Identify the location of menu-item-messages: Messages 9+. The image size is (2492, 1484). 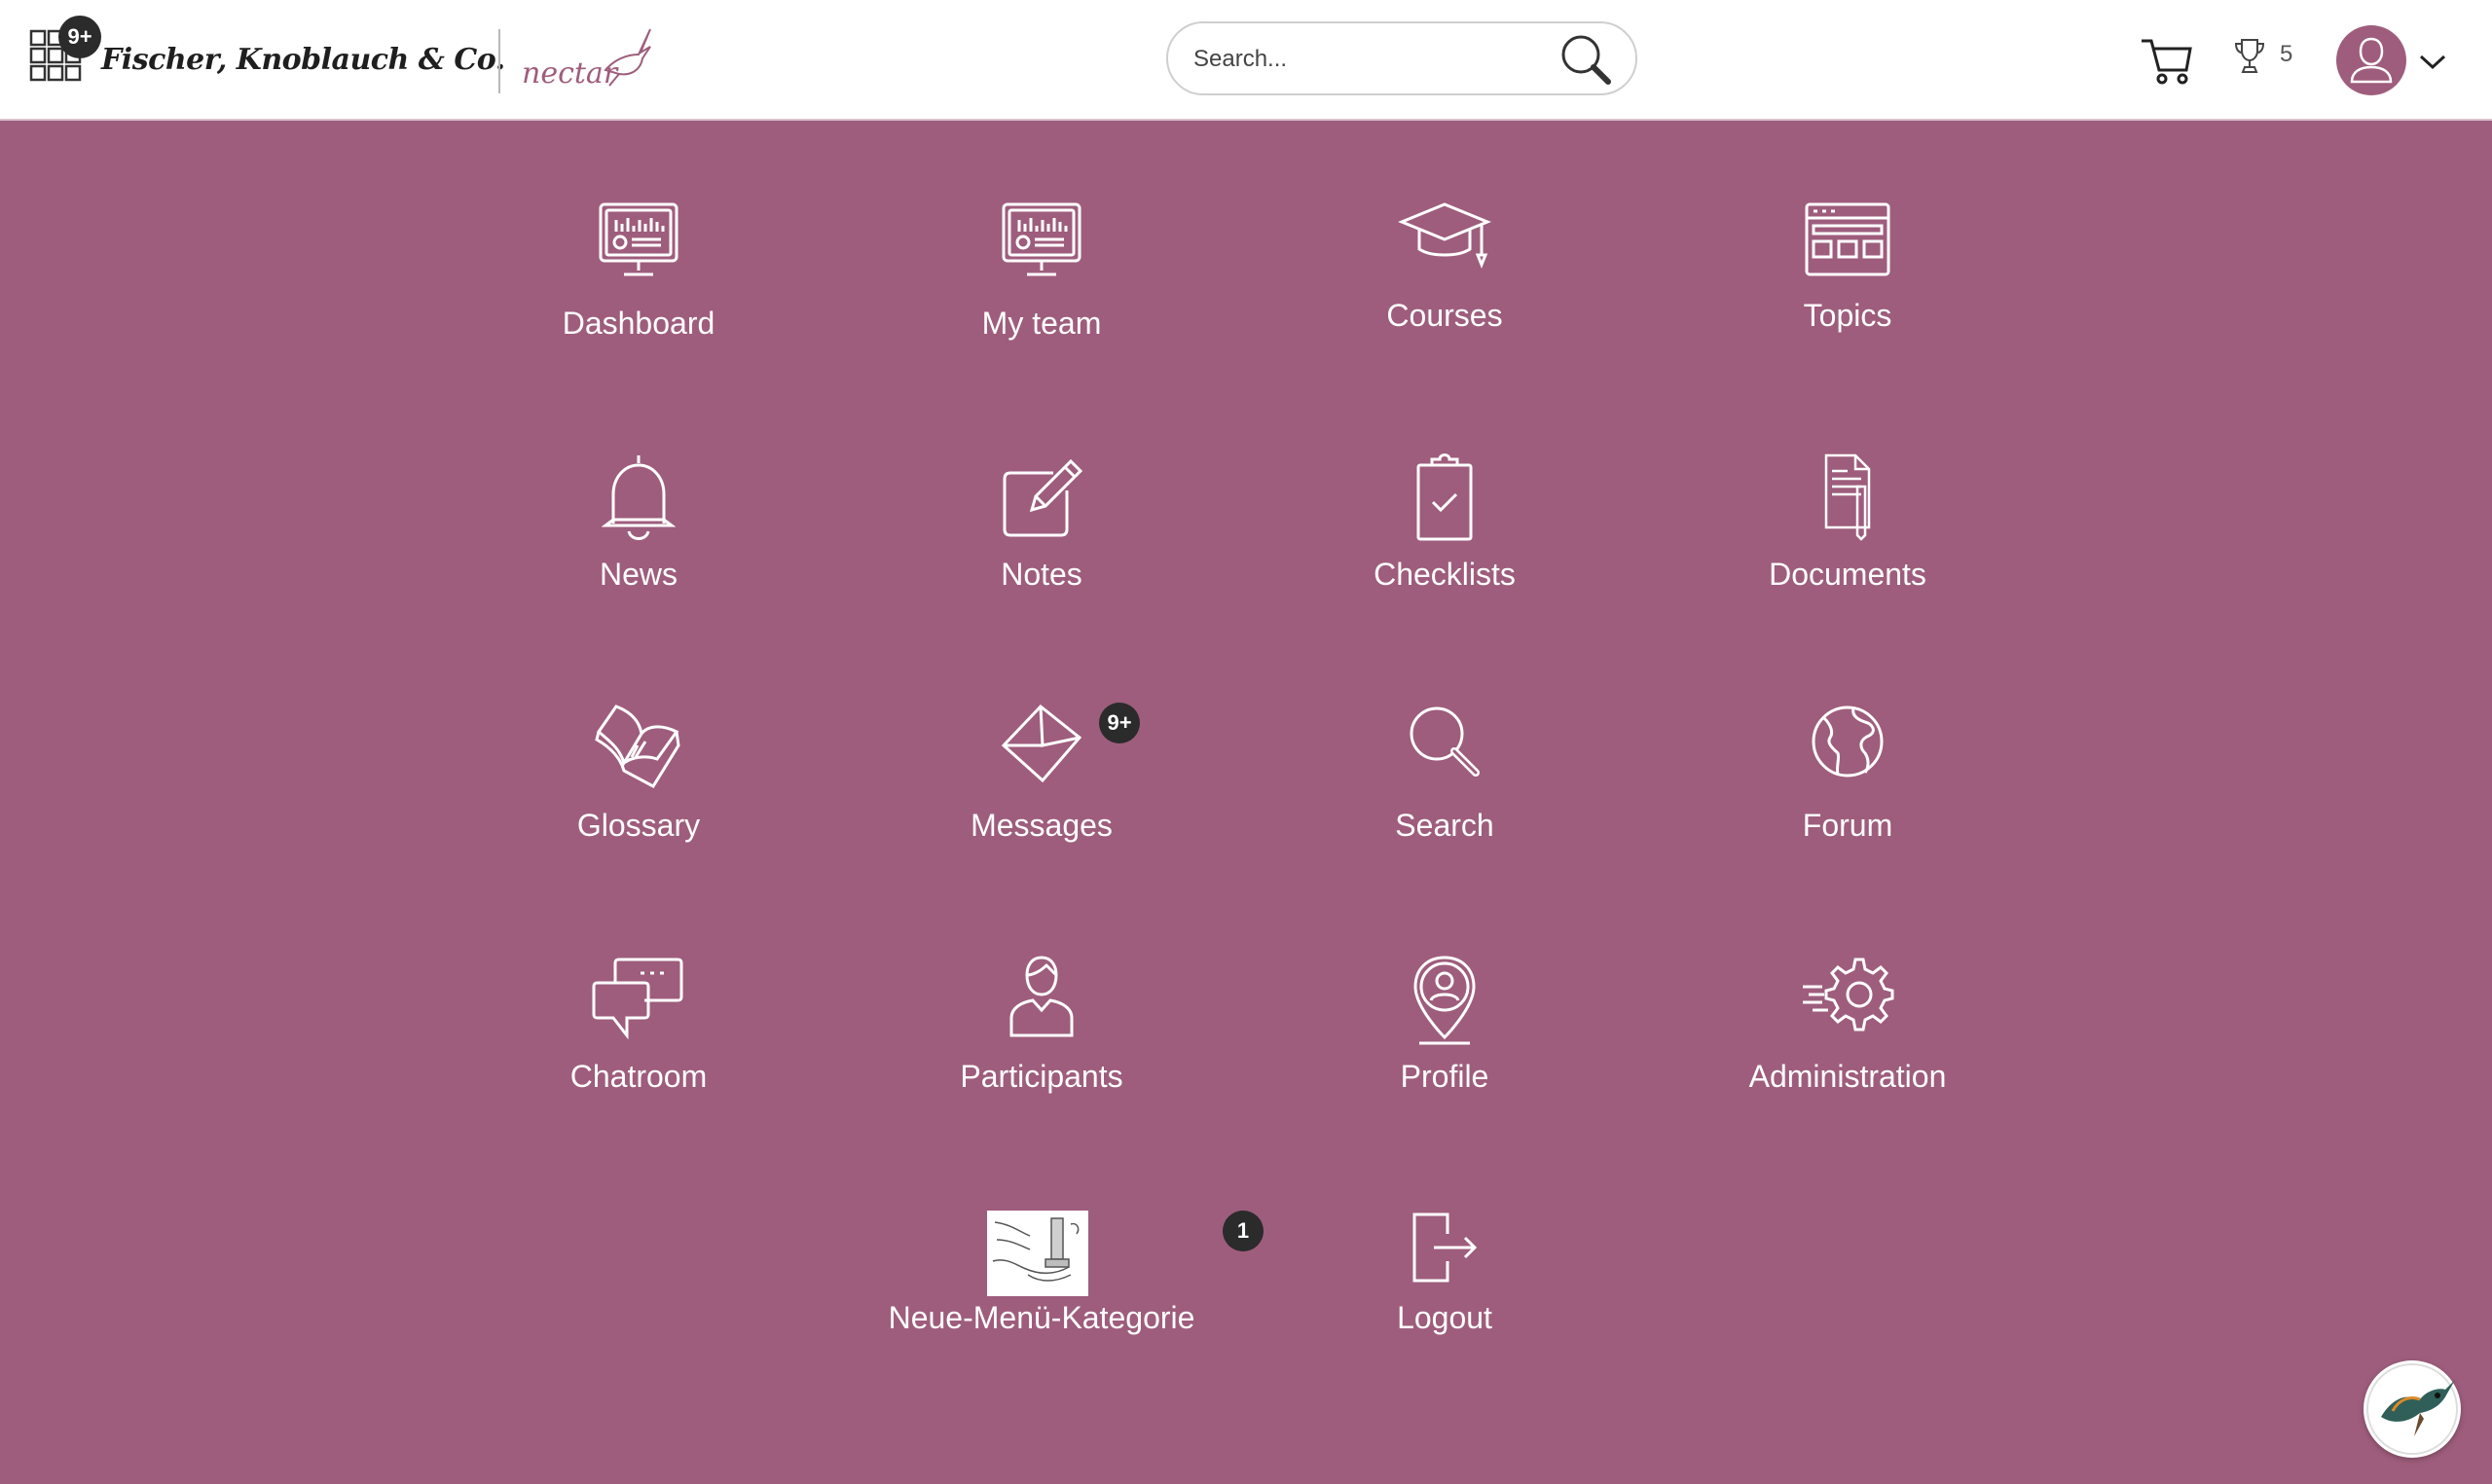
(1041, 781).